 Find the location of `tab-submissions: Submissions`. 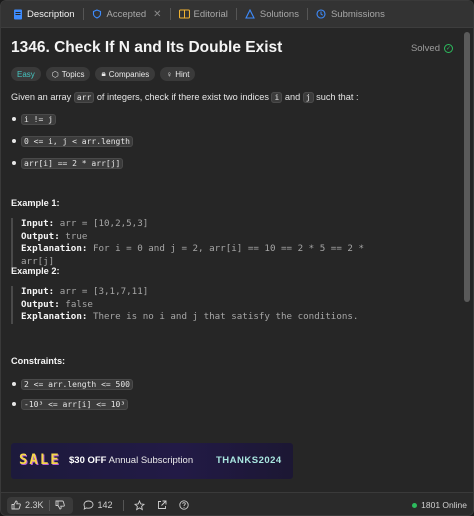

tab-submissions: Submissions is located at coordinates (350, 14).